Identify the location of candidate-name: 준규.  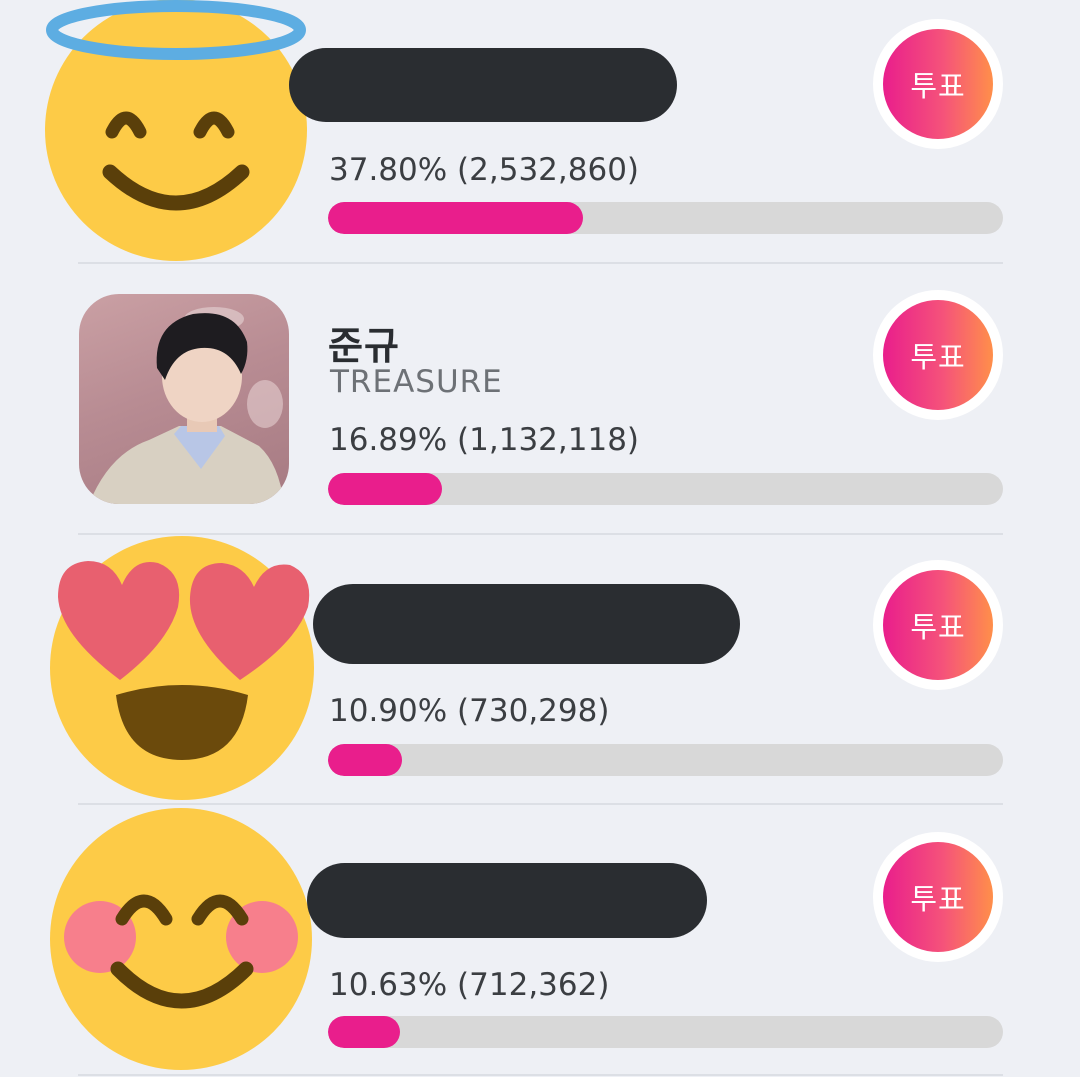
(364, 346).